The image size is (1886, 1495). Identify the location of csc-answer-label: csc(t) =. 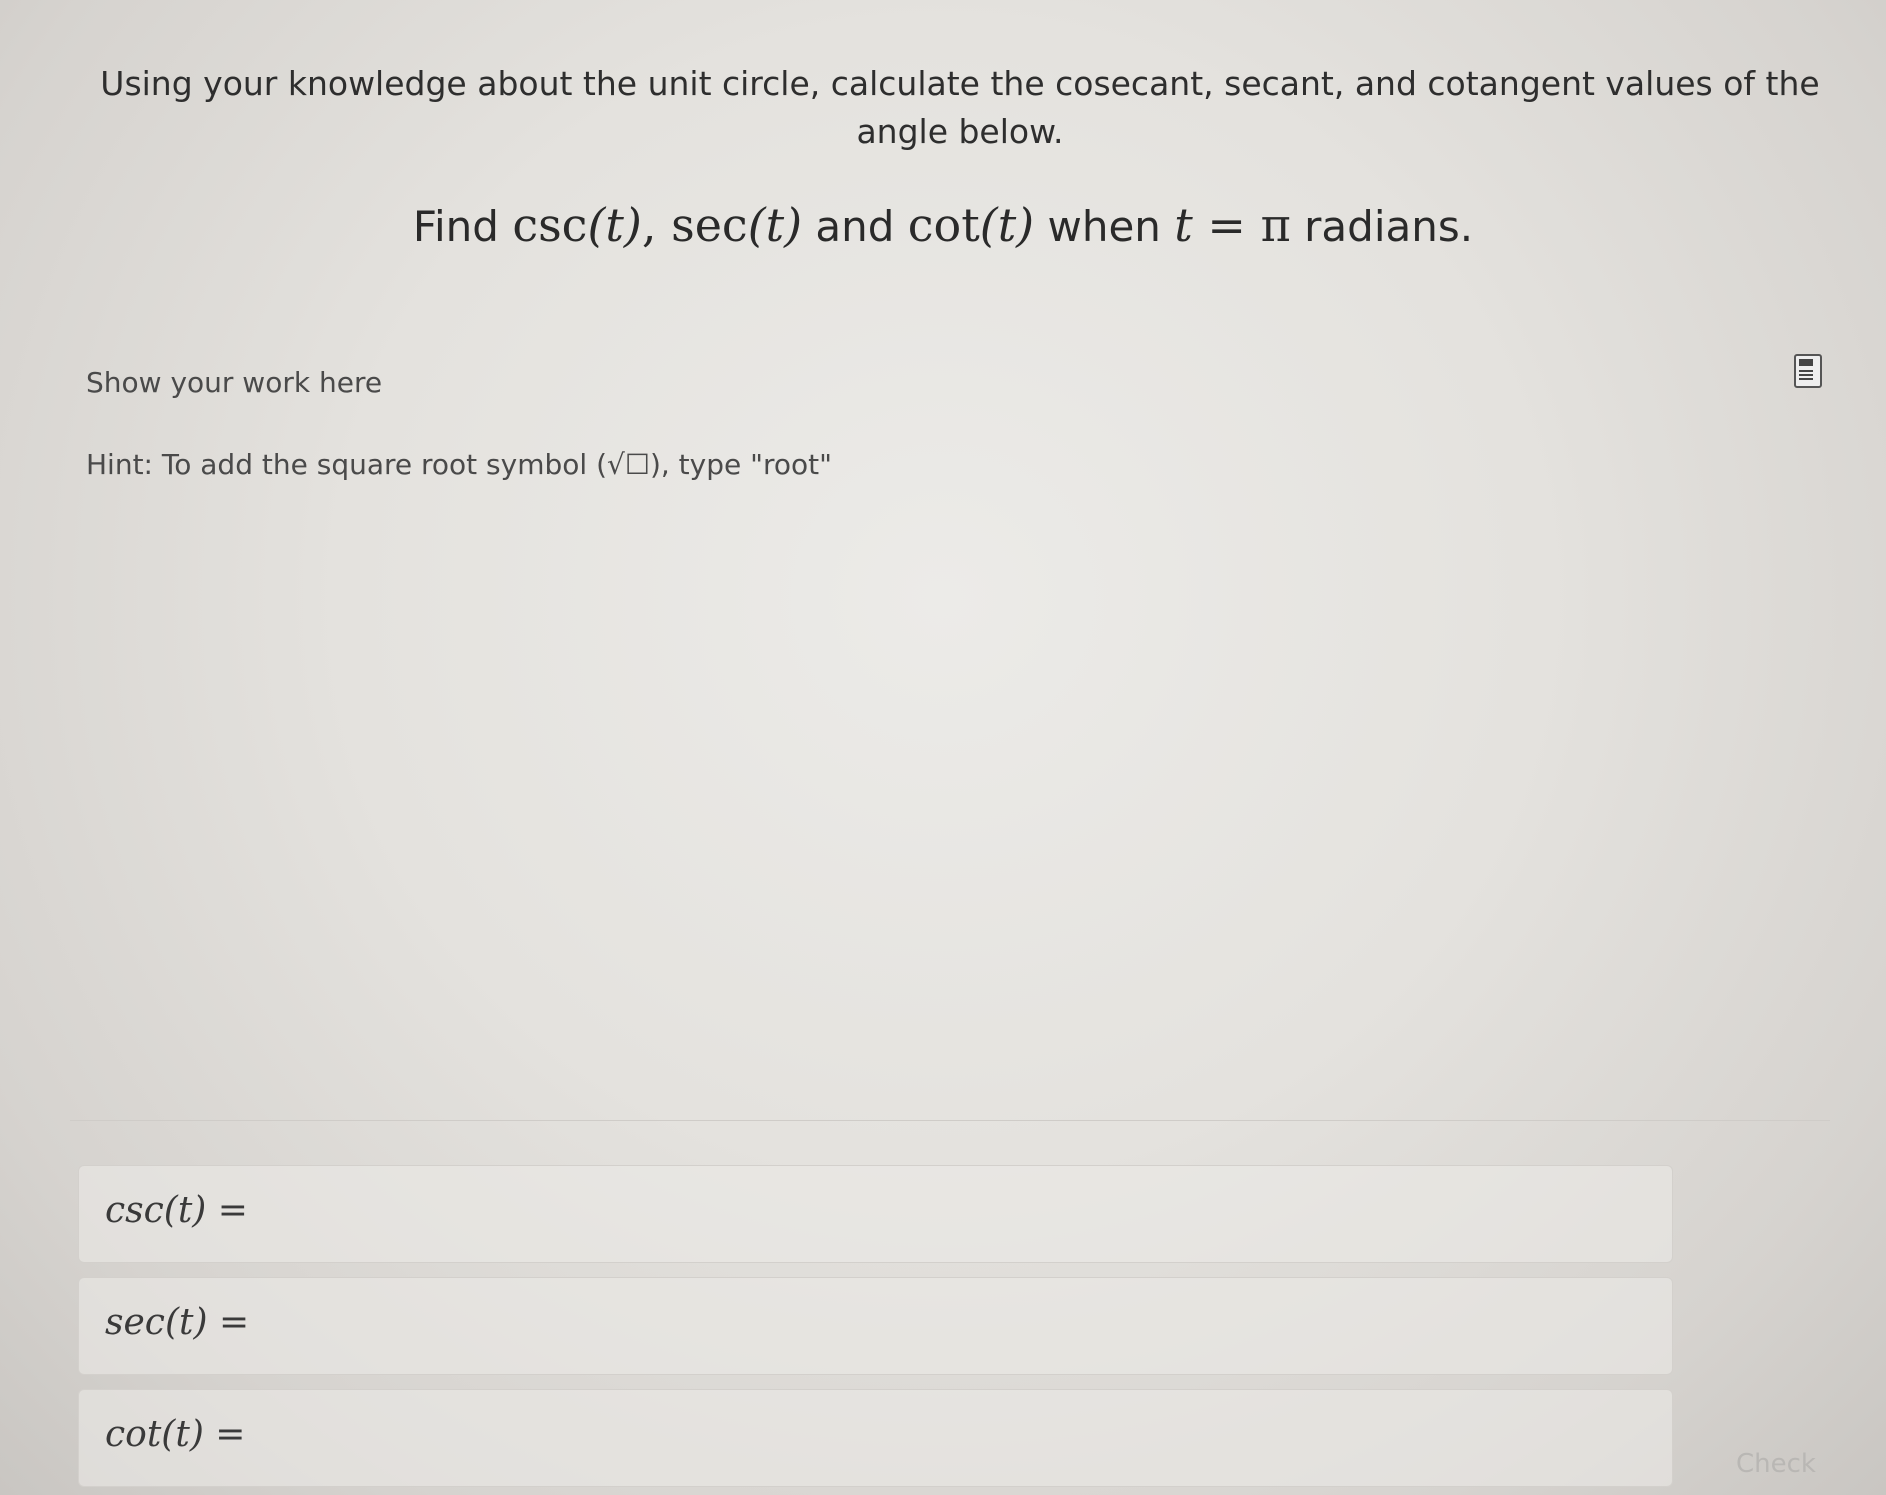
(176, 1210).